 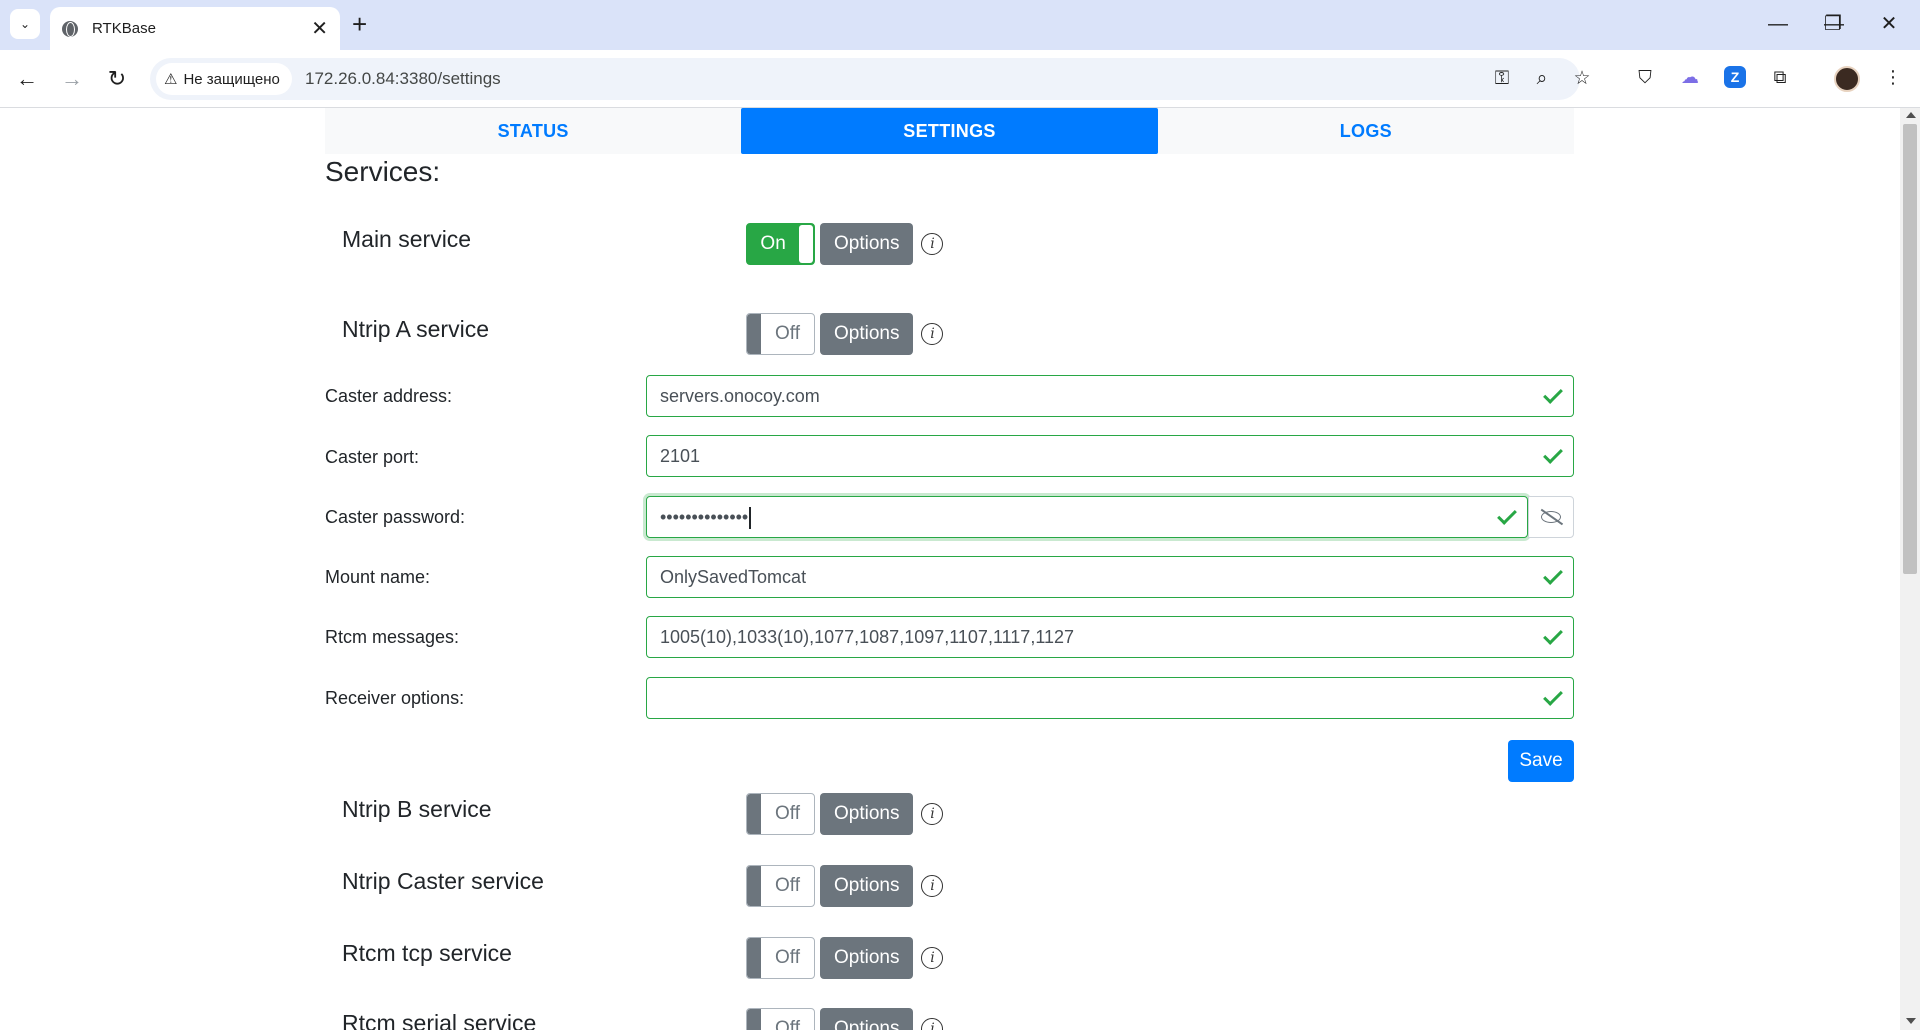 What do you see at coordinates (740, 396) in the screenshot?
I see `caster-address-value: servers.onocoy.com` at bounding box center [740, 396].